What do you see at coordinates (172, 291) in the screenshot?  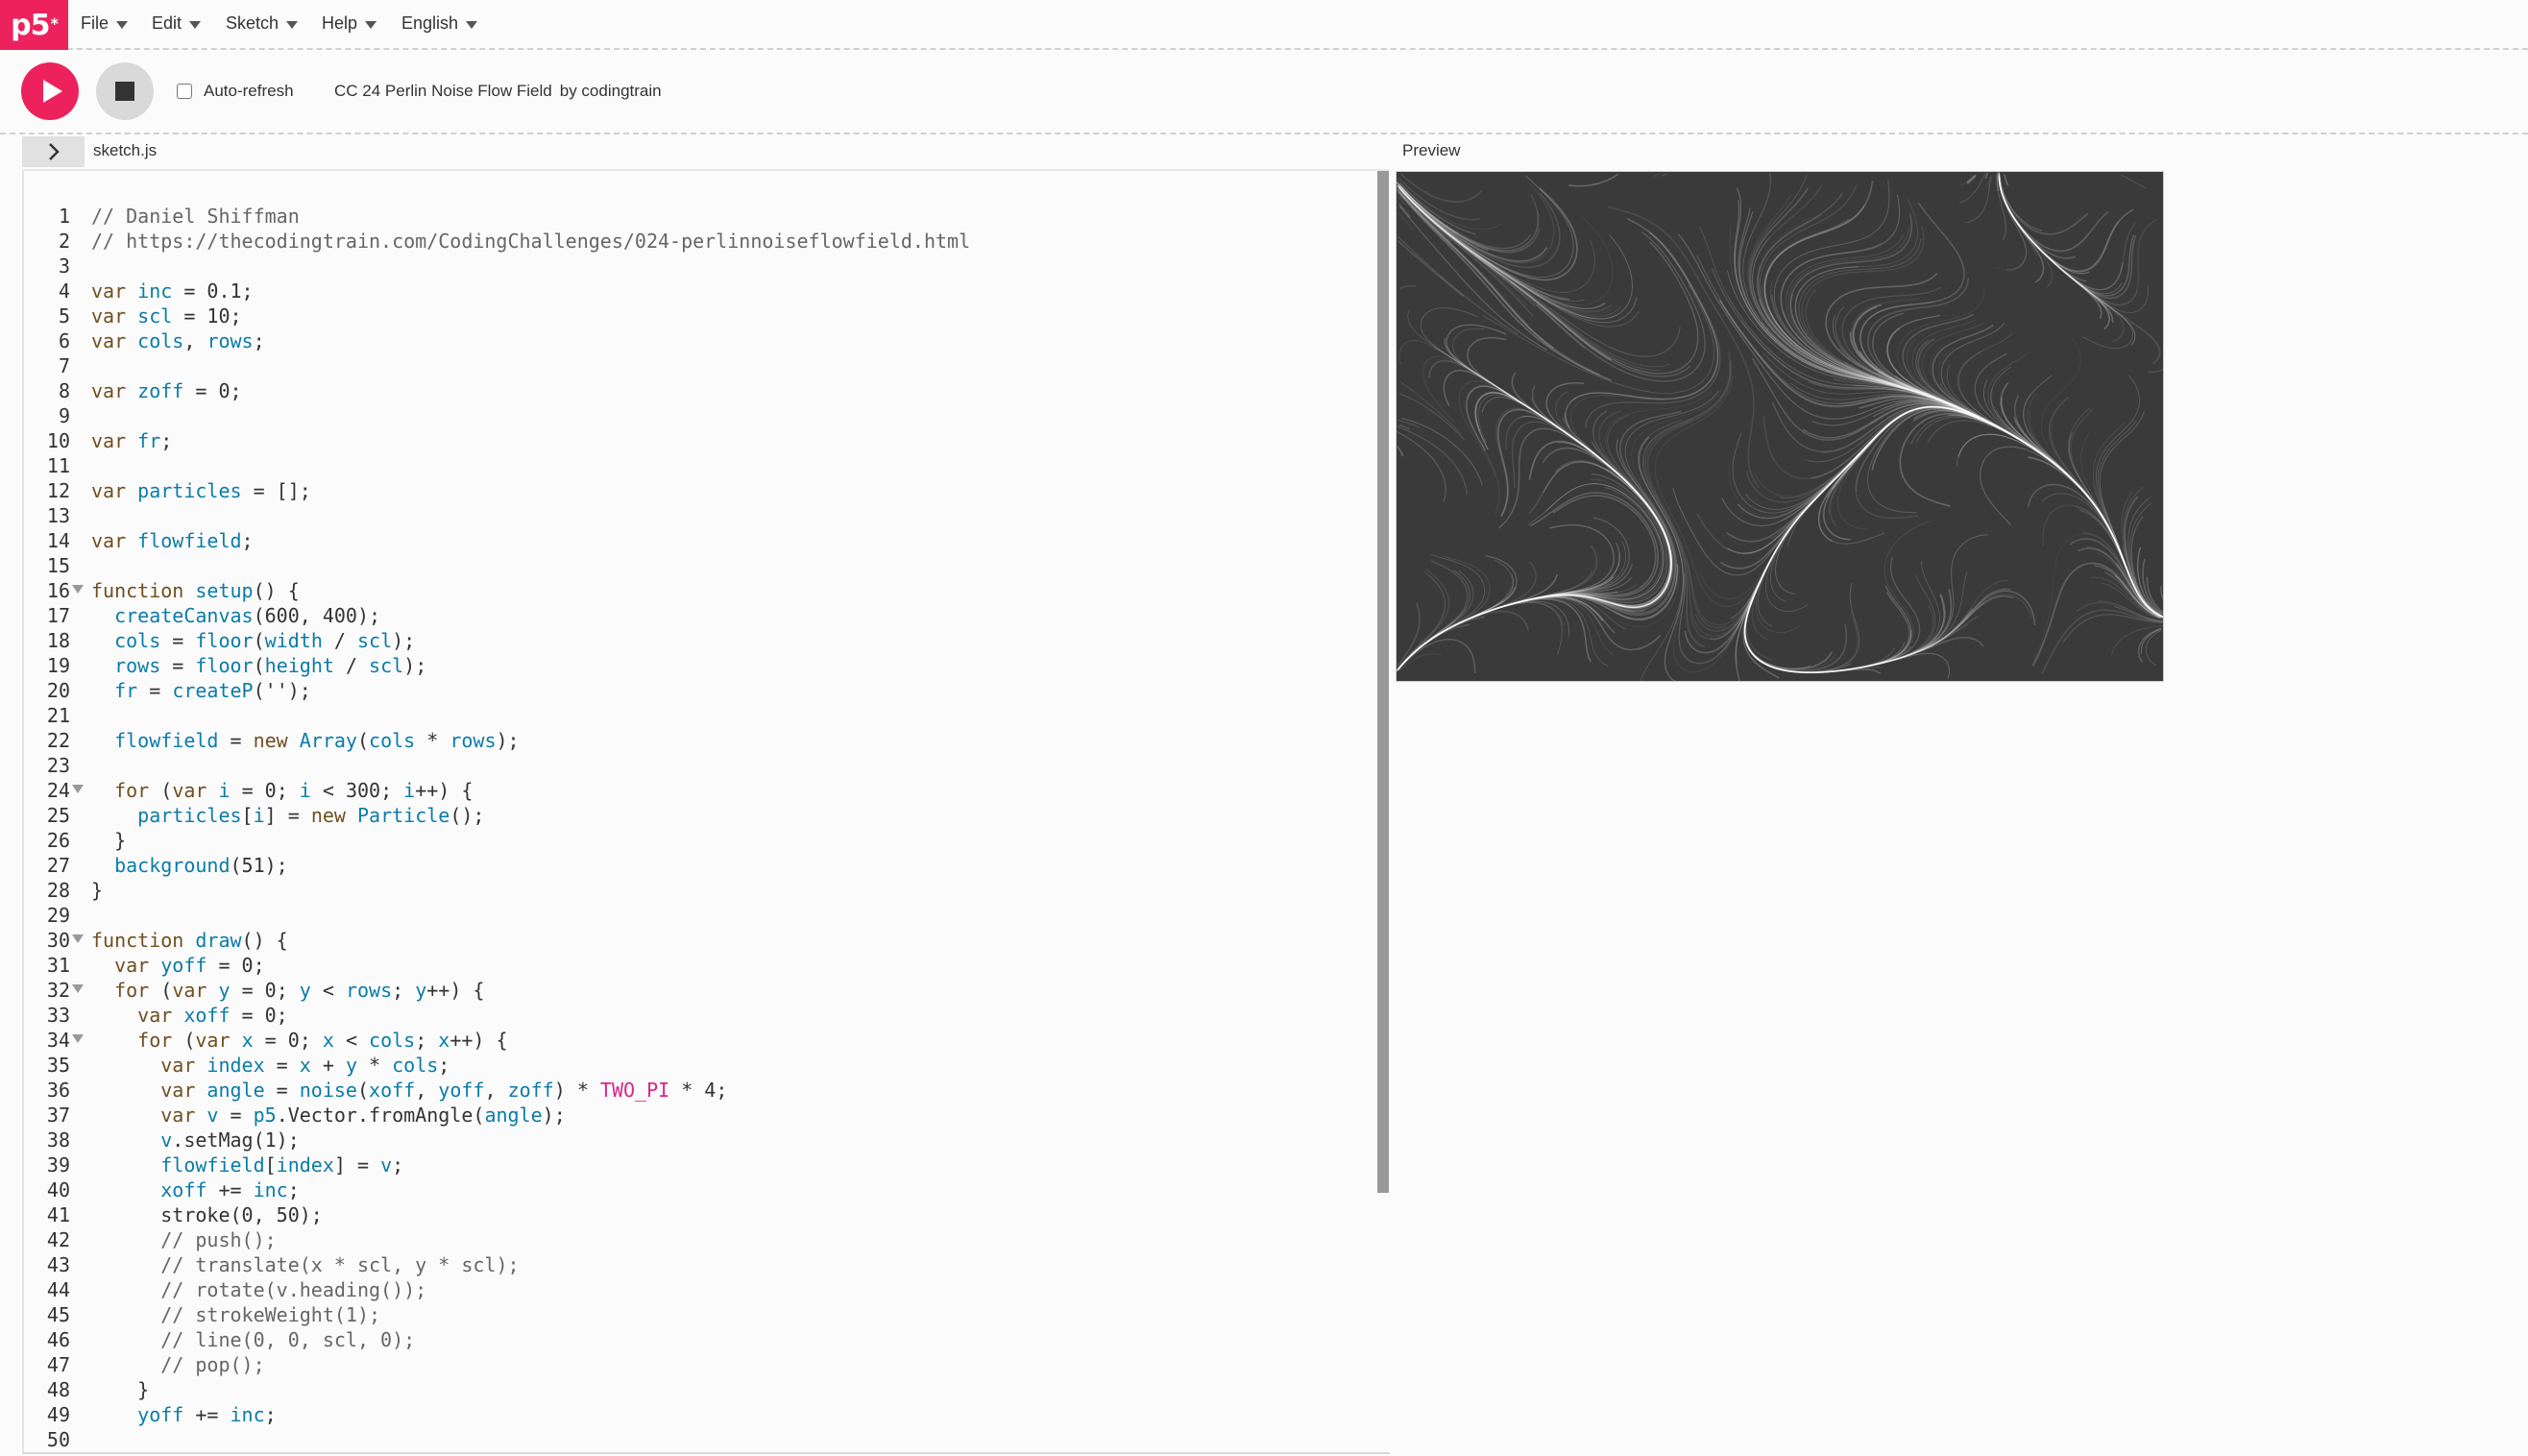 I see `code-text: var inc = 0.1;` at bounding box center [172, 291].